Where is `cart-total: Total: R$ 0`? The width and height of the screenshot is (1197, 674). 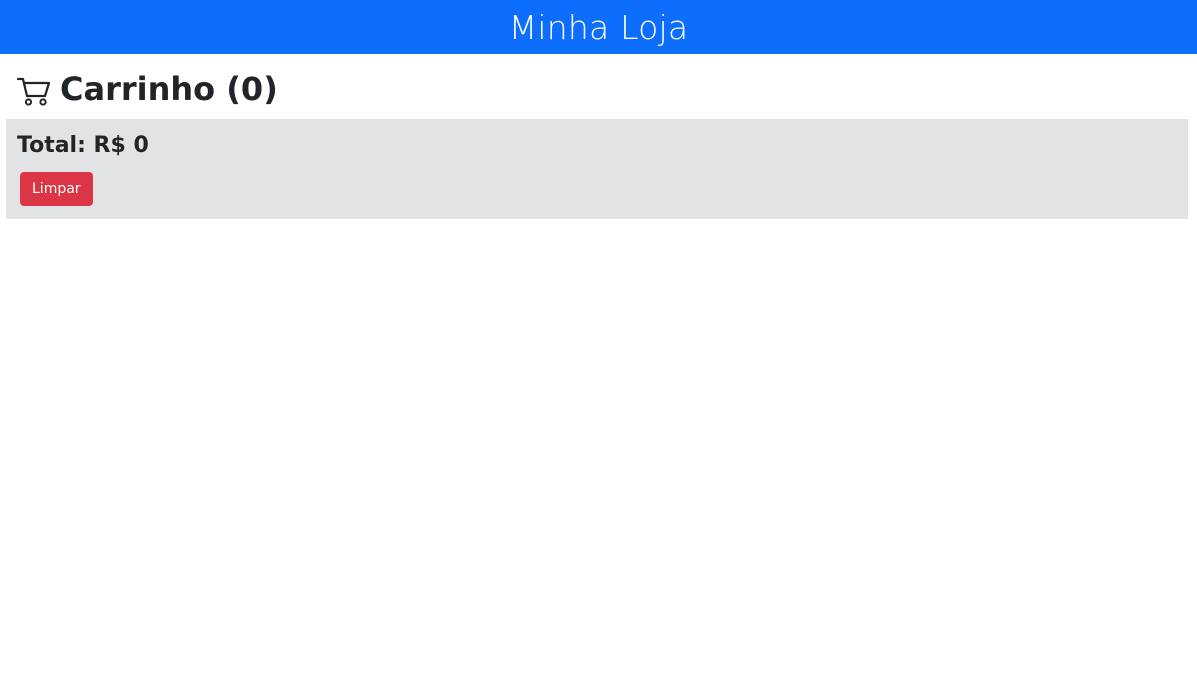
cart-total: Total: R$ 0 is located at coordinates (83, 145).